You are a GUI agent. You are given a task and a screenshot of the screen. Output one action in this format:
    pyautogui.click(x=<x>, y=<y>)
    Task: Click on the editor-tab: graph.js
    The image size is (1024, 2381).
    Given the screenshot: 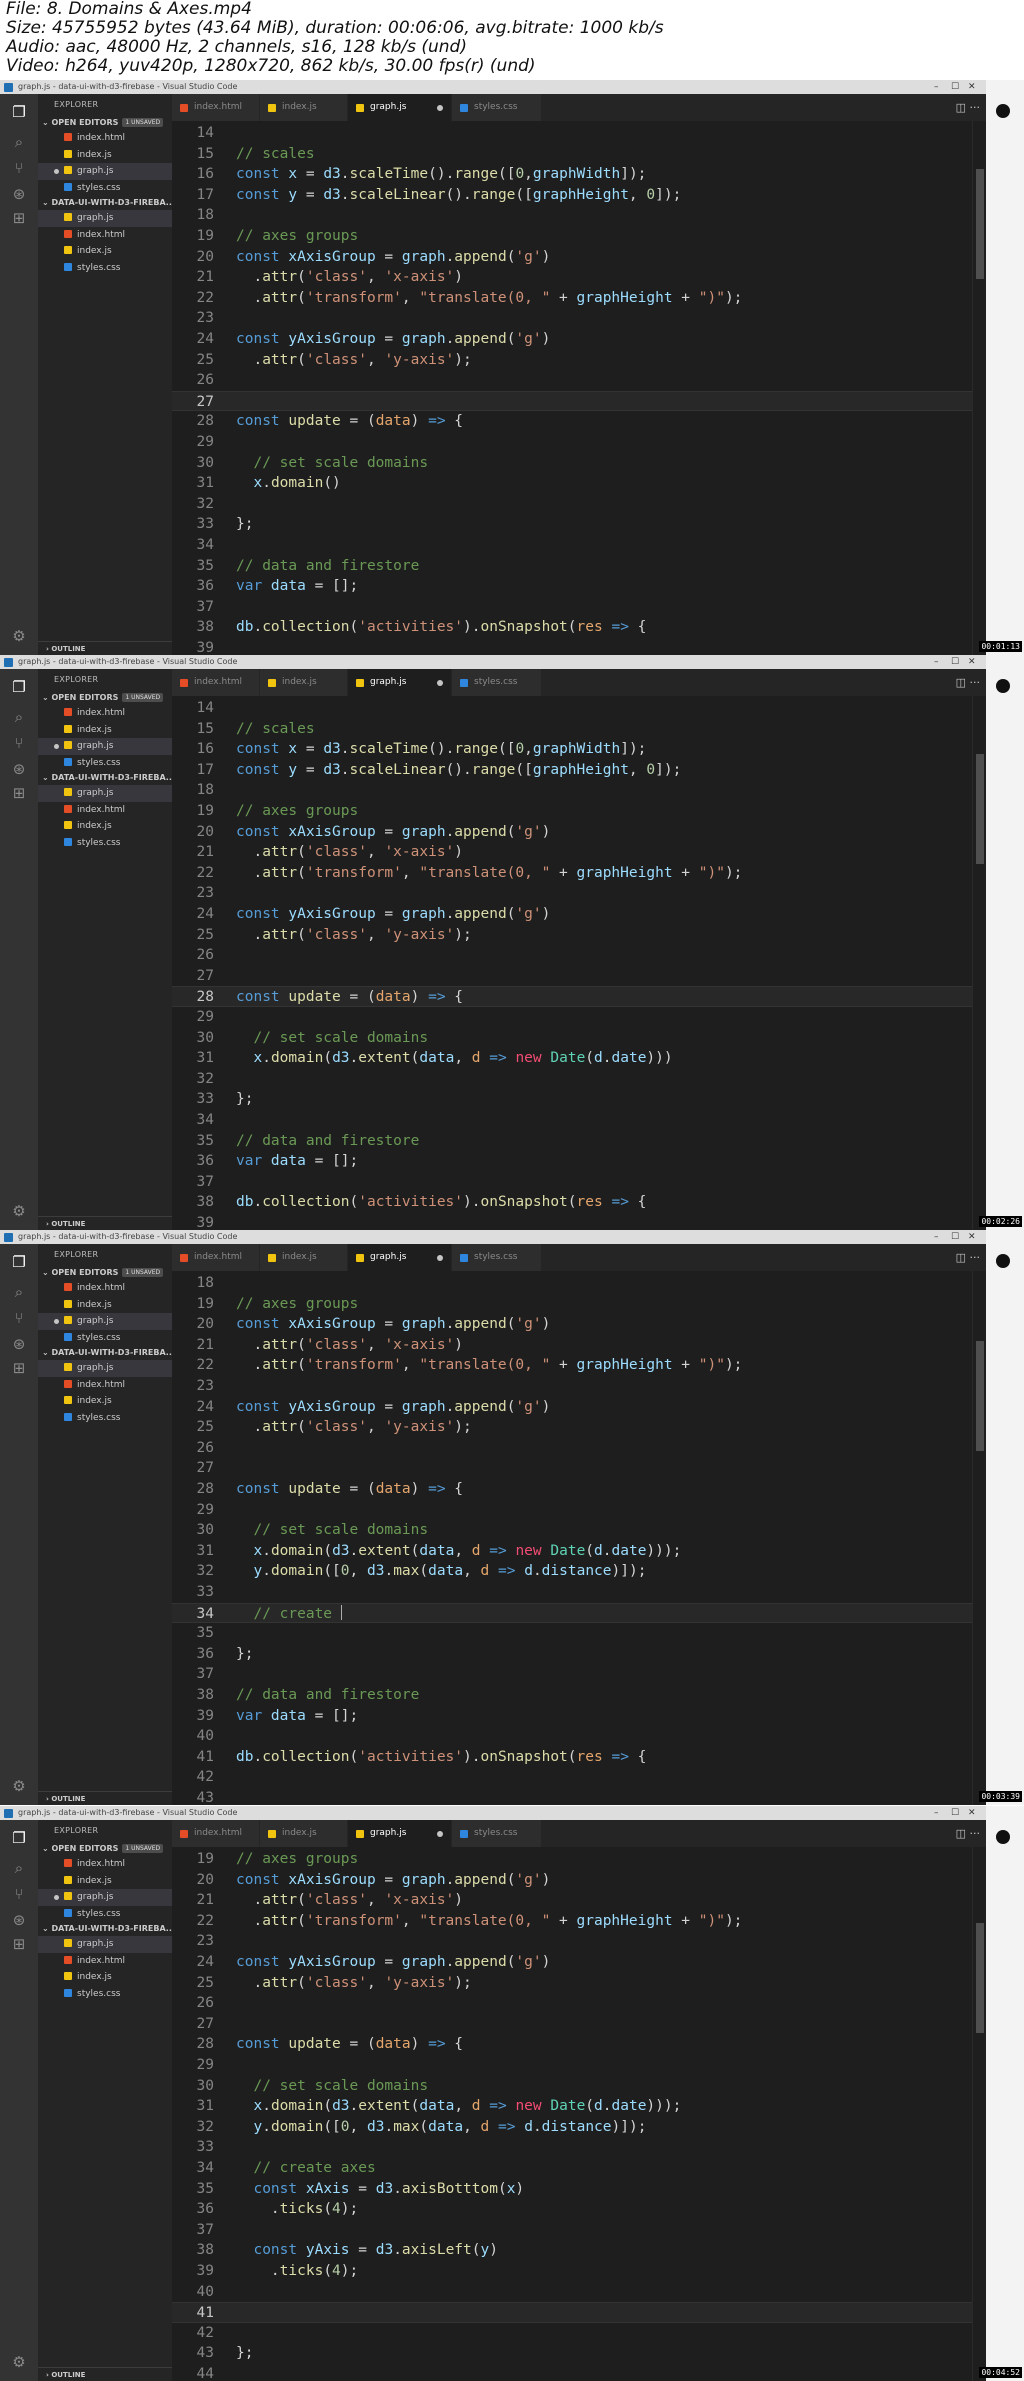 What is the action you would take?
    pyautogui.click(x=400, y=682)
    